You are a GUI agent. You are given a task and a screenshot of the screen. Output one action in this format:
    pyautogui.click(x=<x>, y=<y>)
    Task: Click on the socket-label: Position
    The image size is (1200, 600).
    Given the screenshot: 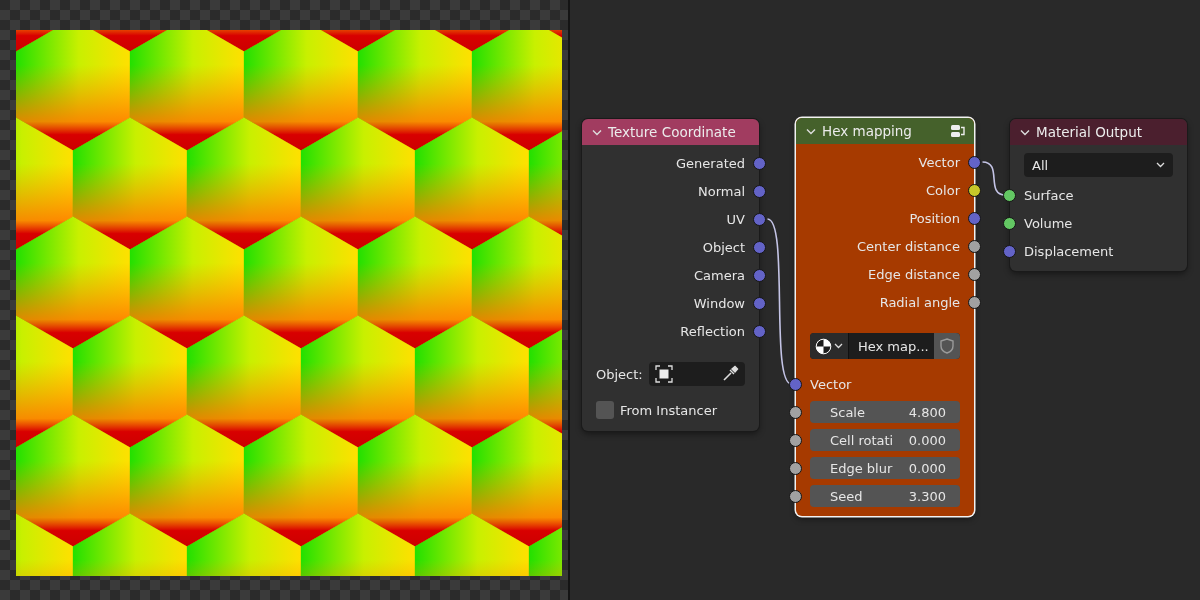 What is the action you would take?
    pyautogui.click(x=934, y=218)
    